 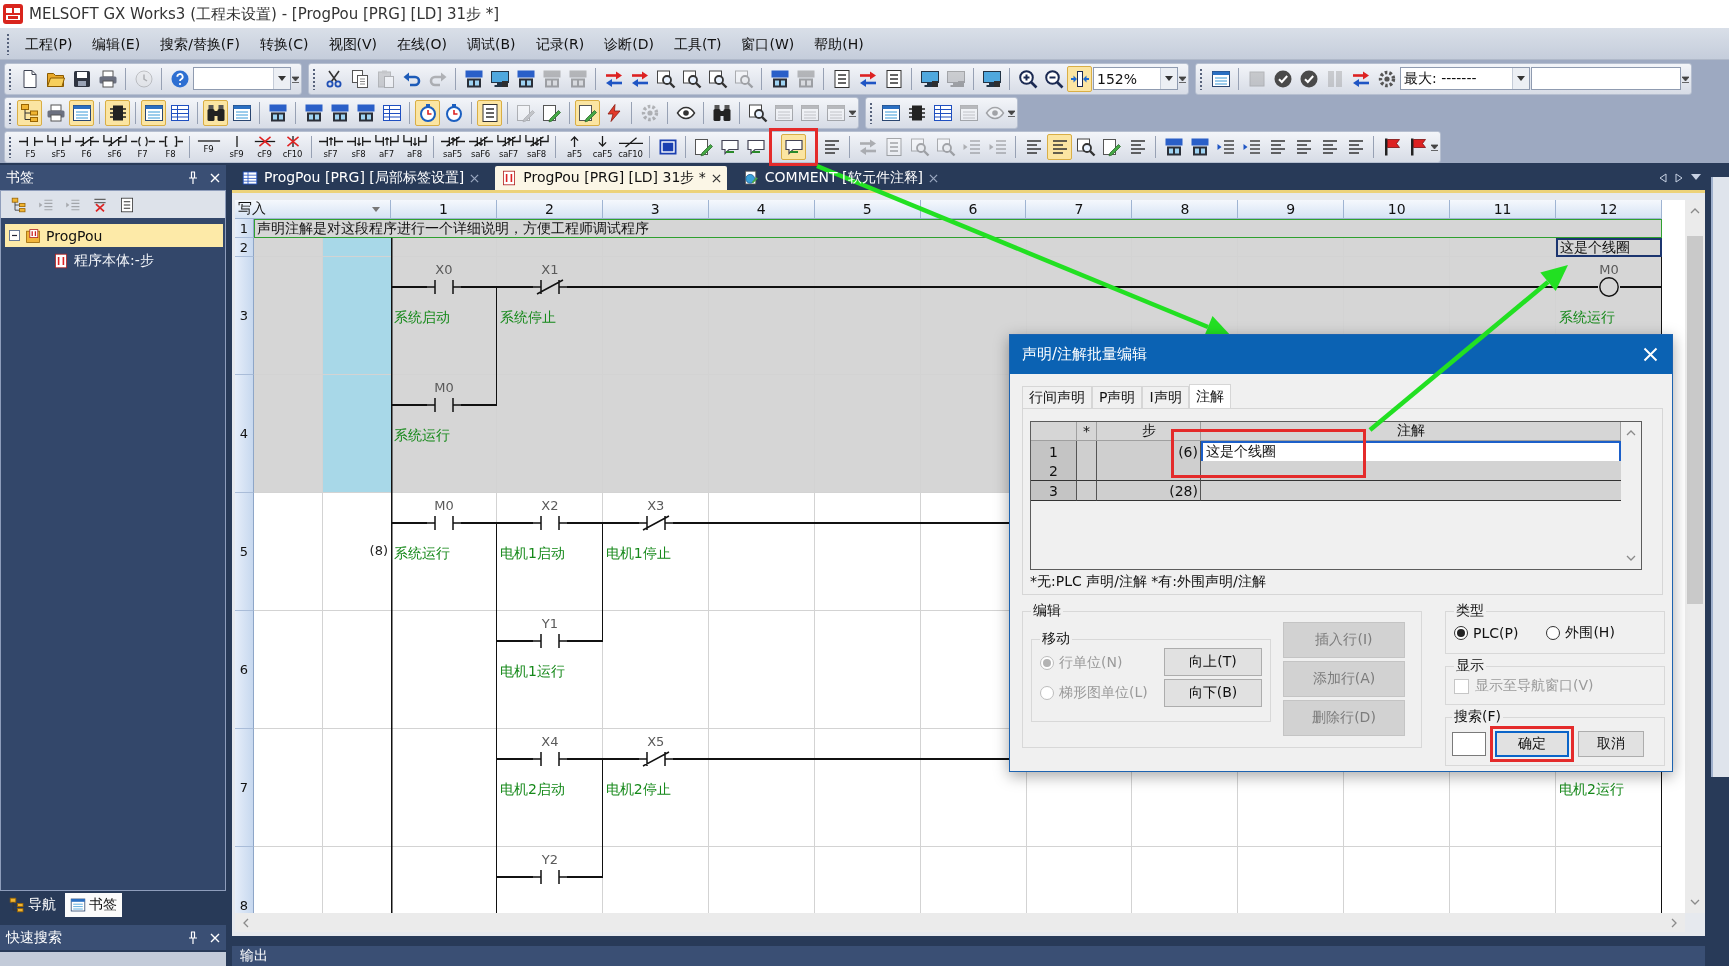 What do you see at coordinates (629, 43) in the screenshot?
I see `menu-item: 诊断(D)` at bounding box center [629, 43].